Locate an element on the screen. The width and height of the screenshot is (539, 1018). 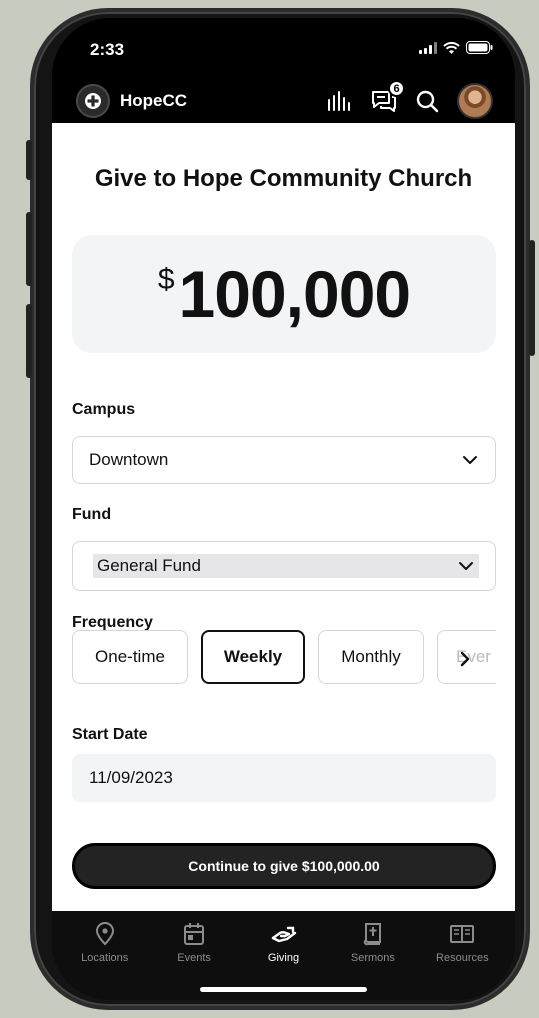
amount-currency: $ is located at coordinates (166, 279).